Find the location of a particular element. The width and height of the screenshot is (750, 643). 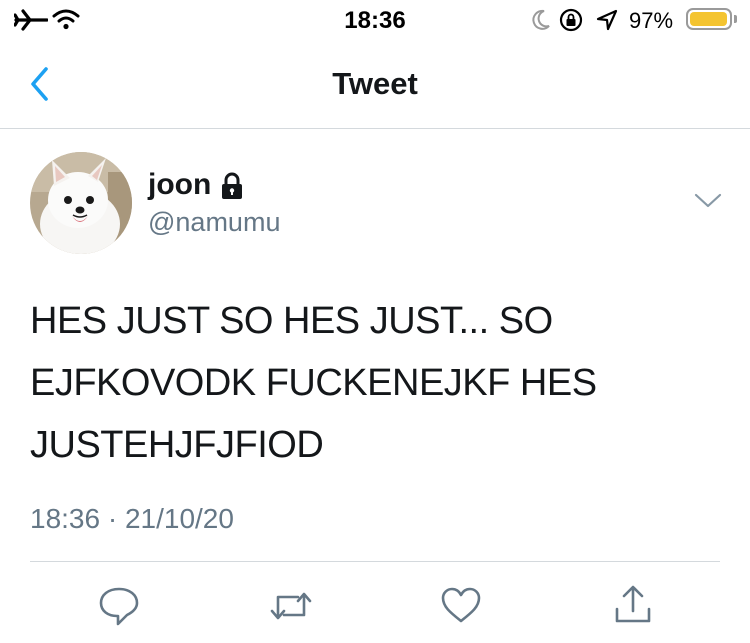

chevron-down-icon is located at coordinates (708, 200).